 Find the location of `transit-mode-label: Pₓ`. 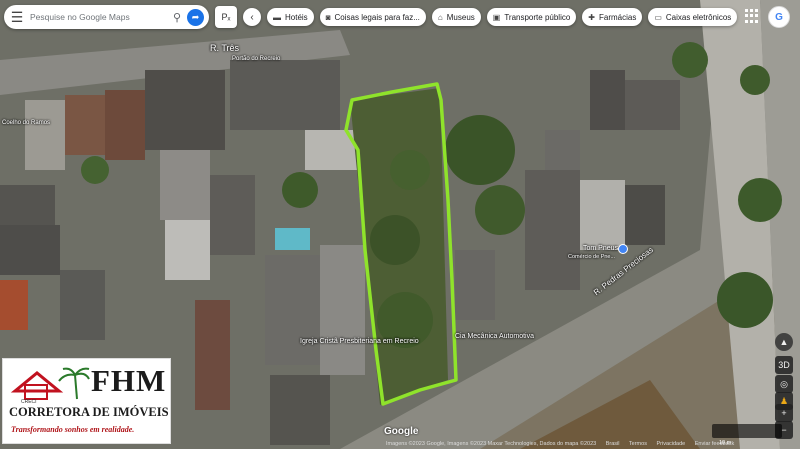

transit-mode-label: Pₓ is located at coordinates (226, 17).